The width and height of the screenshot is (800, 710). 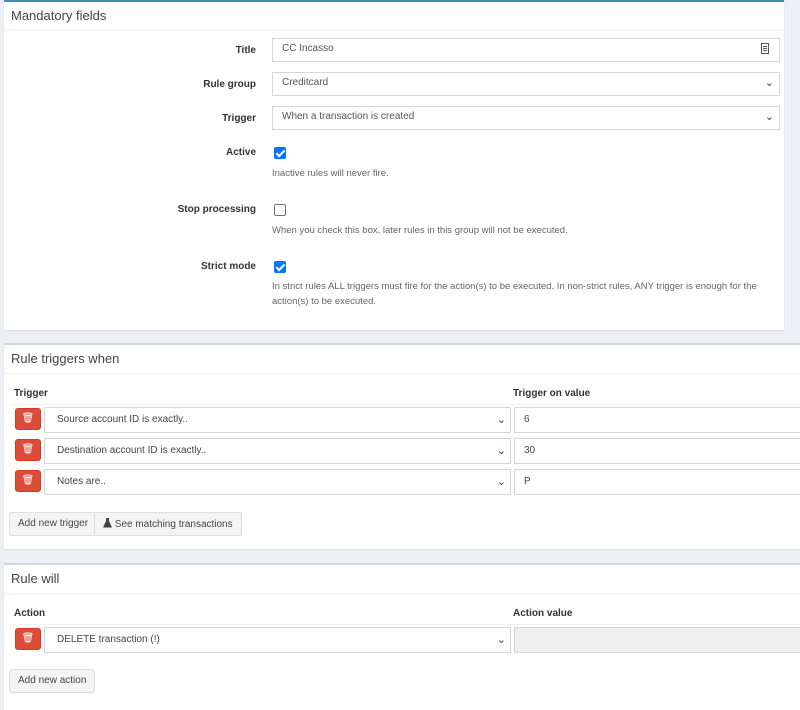 I want to click on action-column-header: Action, so click(x=30, y=613).